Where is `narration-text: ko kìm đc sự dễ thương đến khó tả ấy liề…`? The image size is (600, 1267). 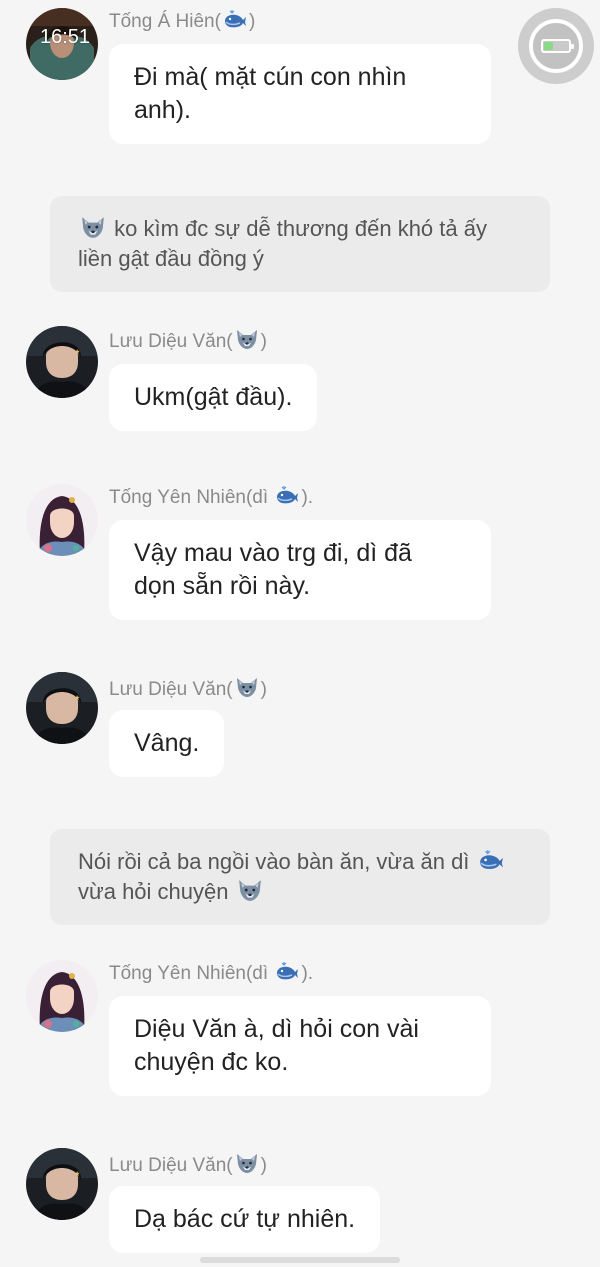 narration-text: ko kìm đc sự dễ thương đến khó tả ấy liề… is located at coordinates (282, 243).